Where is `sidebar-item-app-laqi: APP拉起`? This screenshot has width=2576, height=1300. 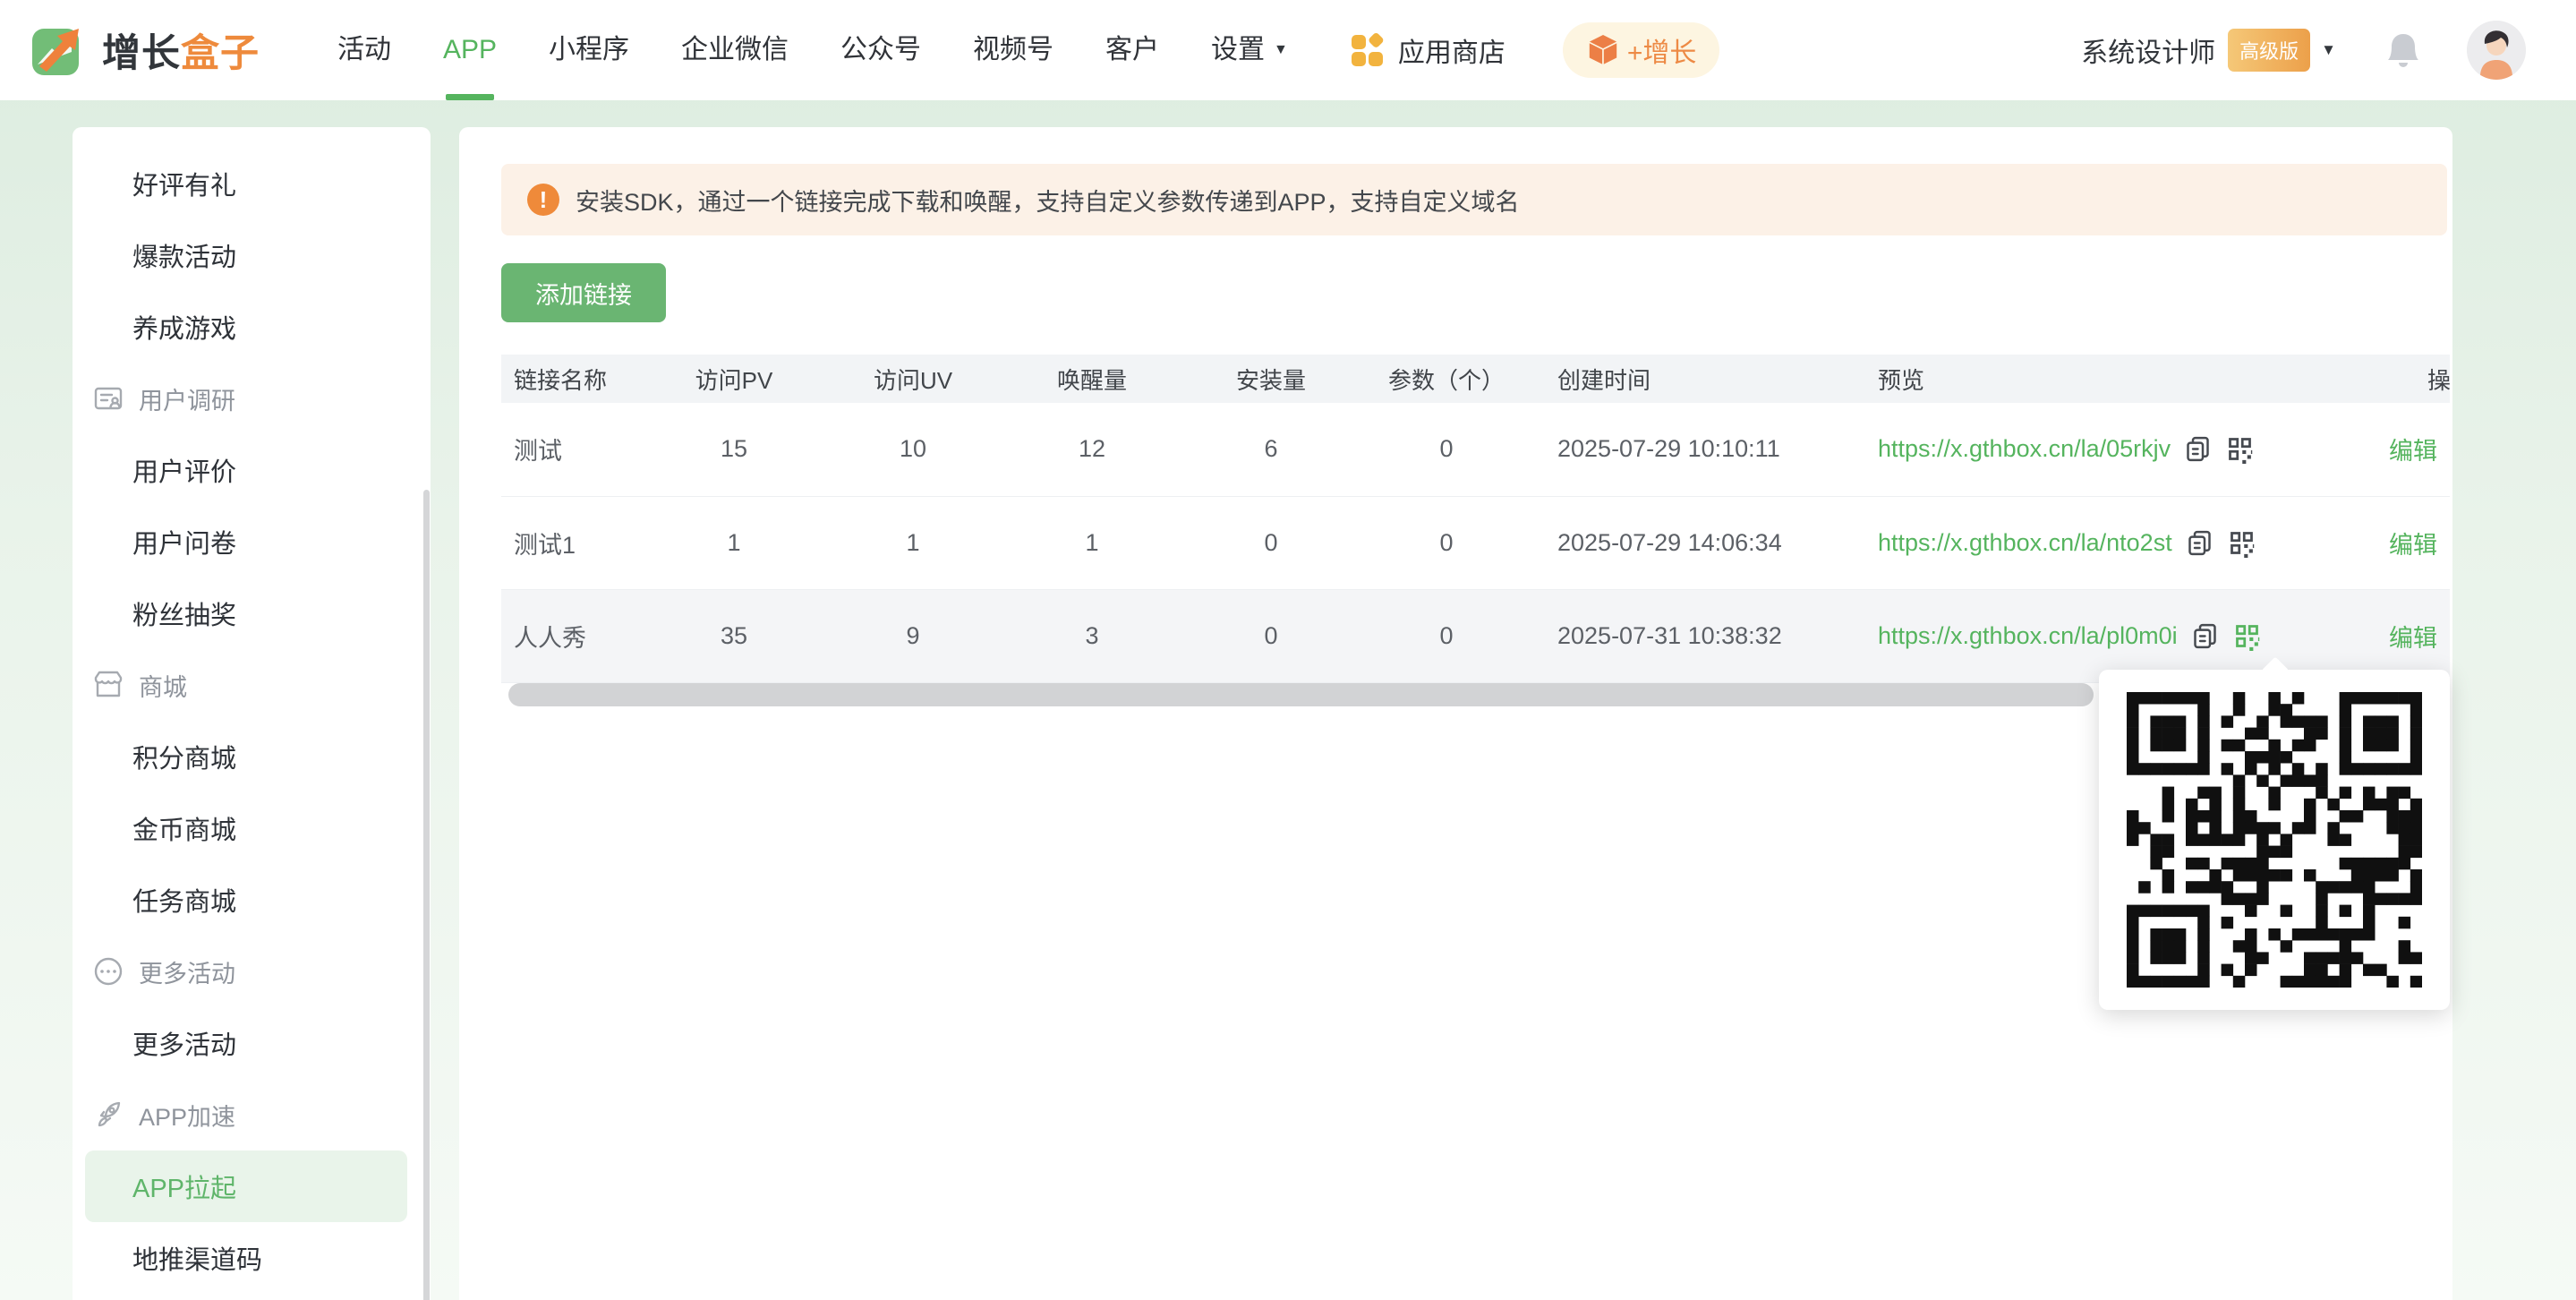
sidebar-item-app-laqi: APP拉起 is located at coordinates (246, 1186).